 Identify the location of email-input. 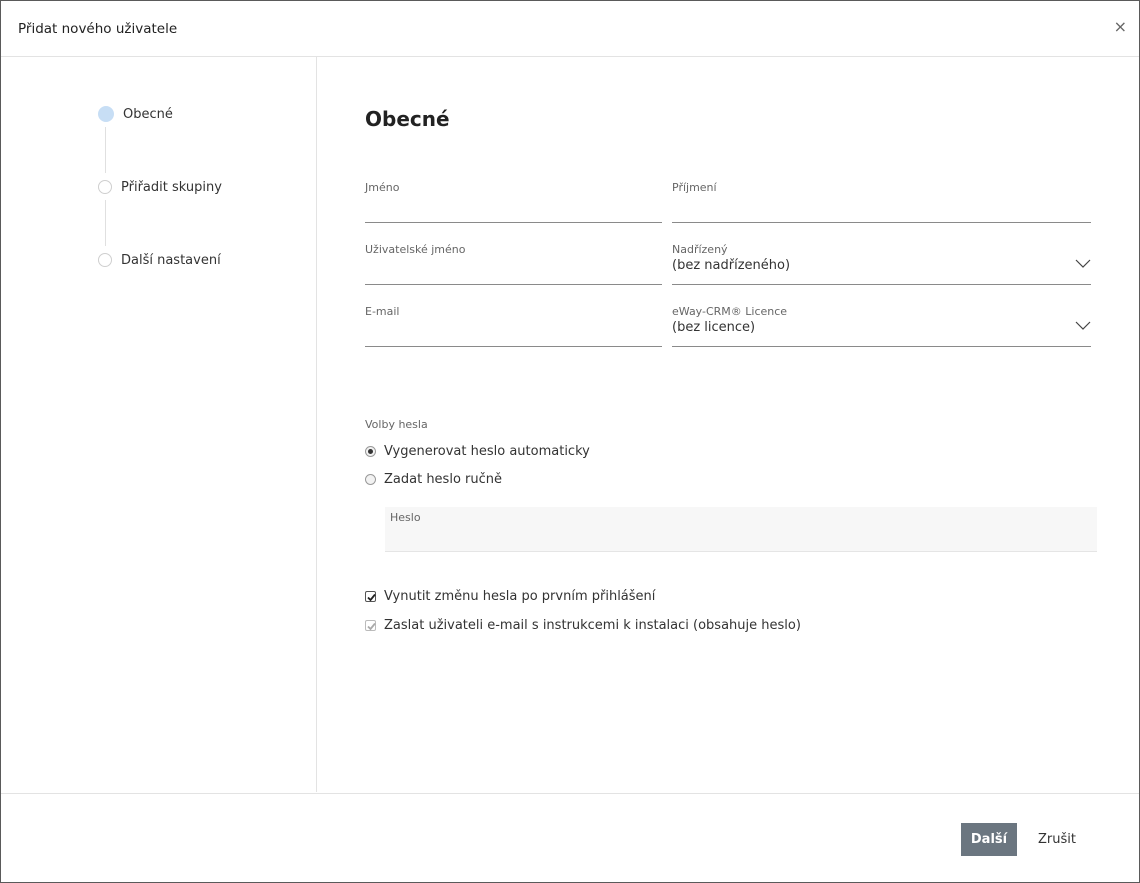
(513, 336).